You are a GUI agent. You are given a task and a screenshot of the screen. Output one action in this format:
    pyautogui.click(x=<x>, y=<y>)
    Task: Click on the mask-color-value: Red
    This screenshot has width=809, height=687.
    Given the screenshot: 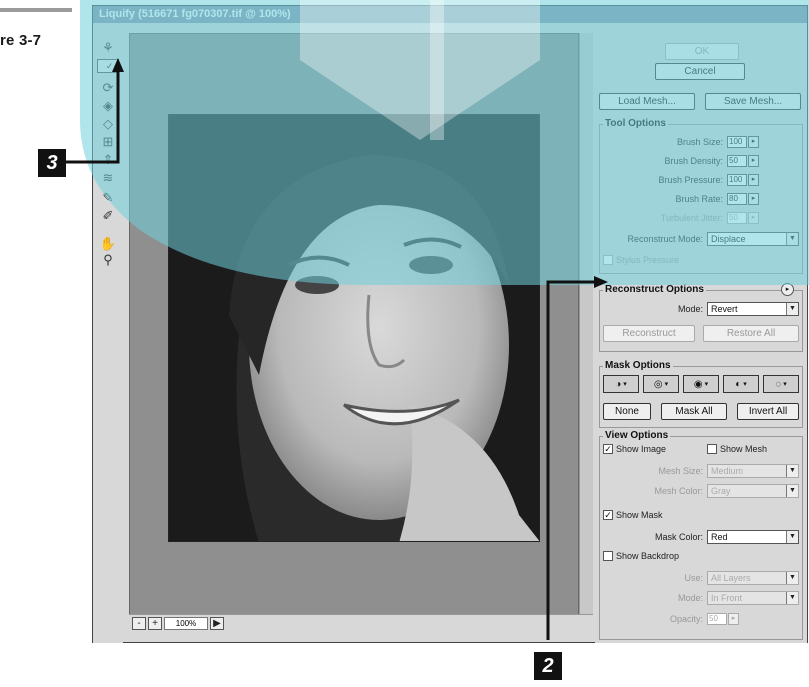 What is the action you would take?
    pyautogui.click(x=719, y=537)
    